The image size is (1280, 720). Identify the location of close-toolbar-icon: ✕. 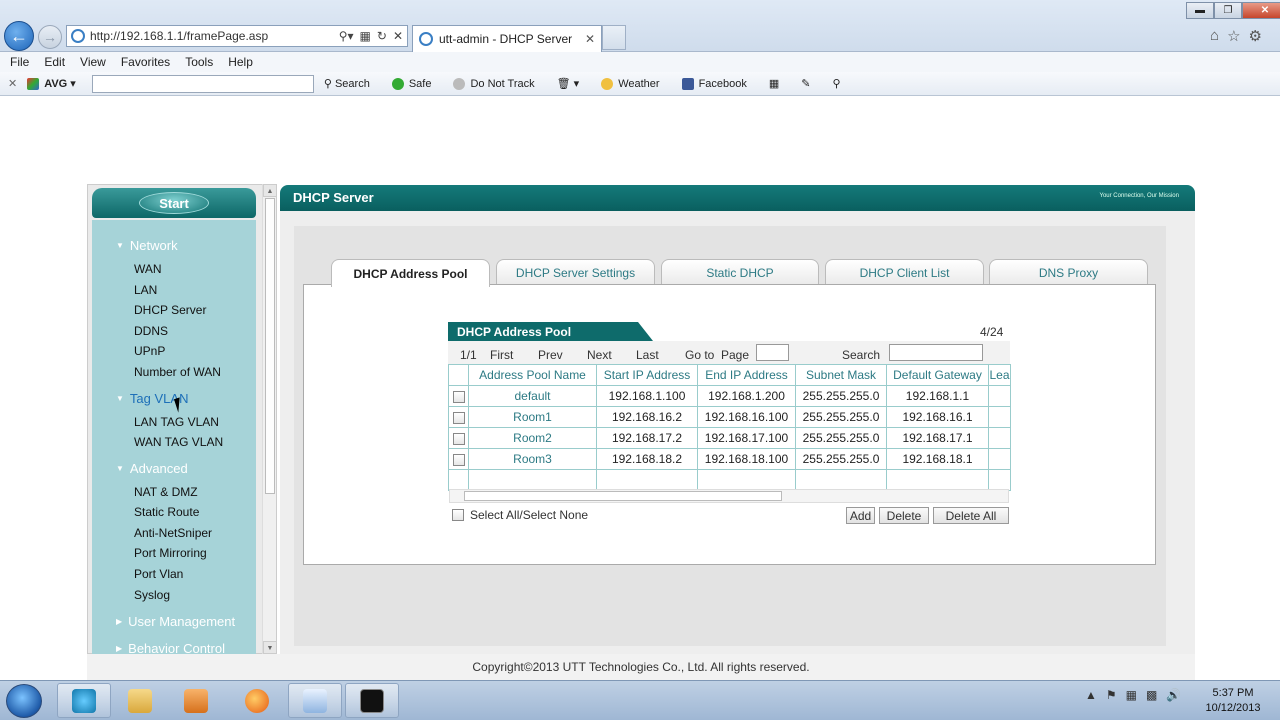
(12, 83).